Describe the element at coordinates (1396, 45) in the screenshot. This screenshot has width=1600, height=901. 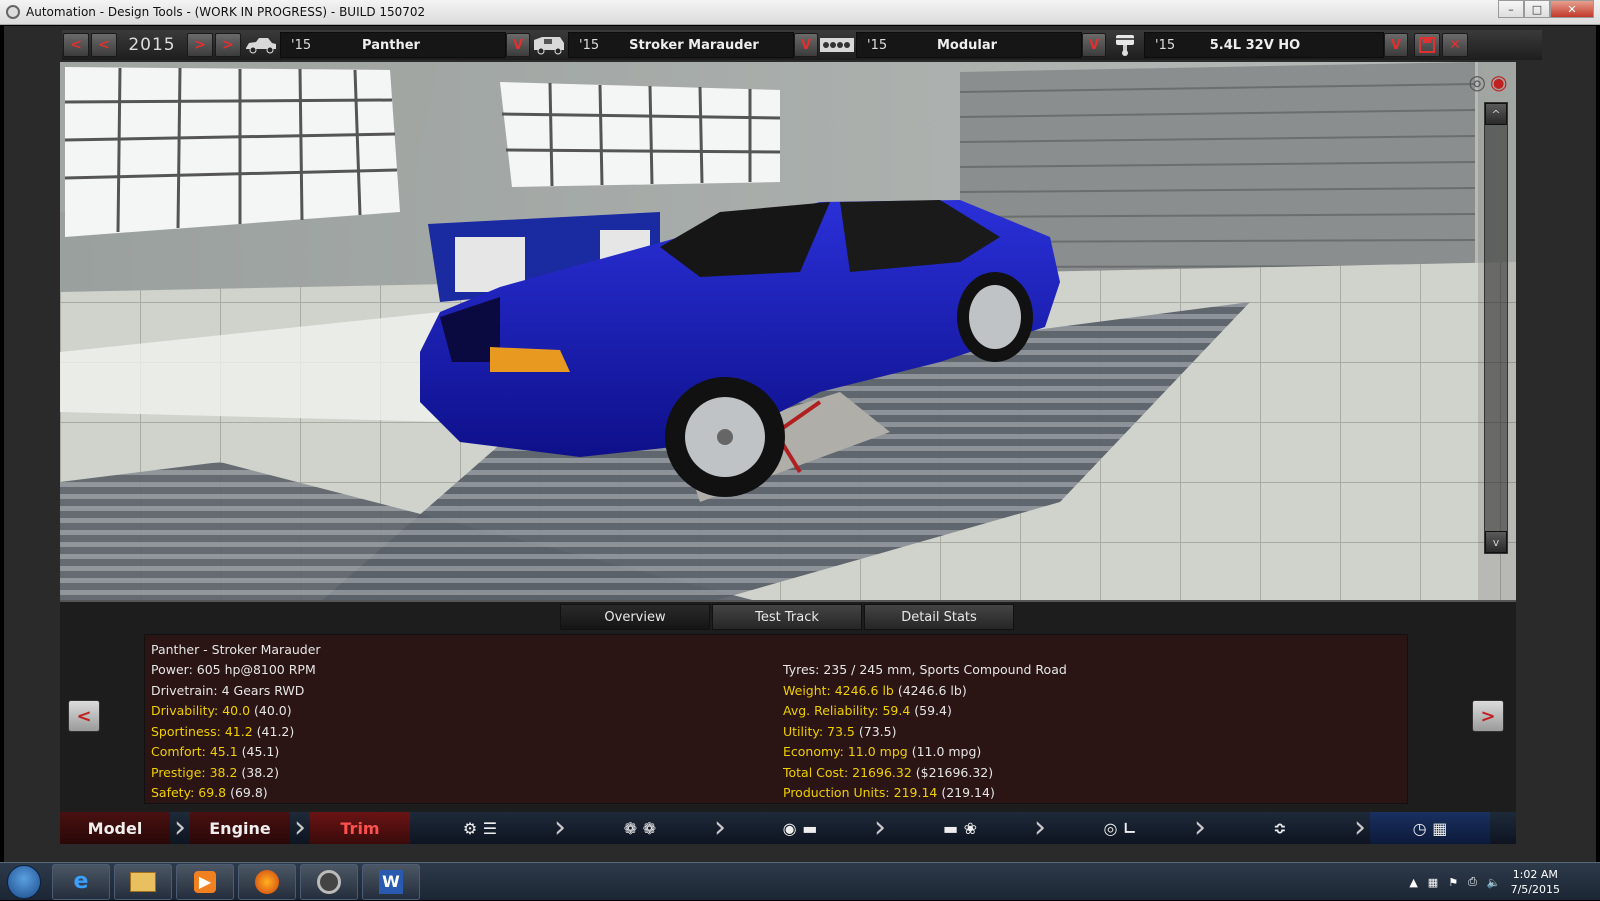
I see `engine-variant-dropdown-button: V` at that location.